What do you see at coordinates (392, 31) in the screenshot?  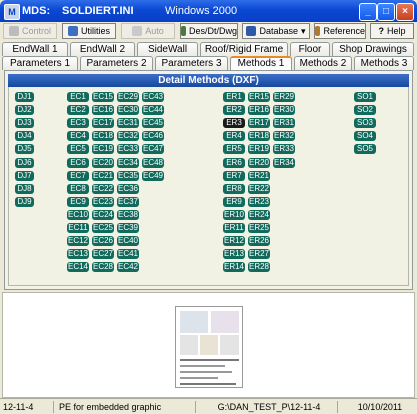 I see `help-button: ? Help` at bounding box center [392, 31].